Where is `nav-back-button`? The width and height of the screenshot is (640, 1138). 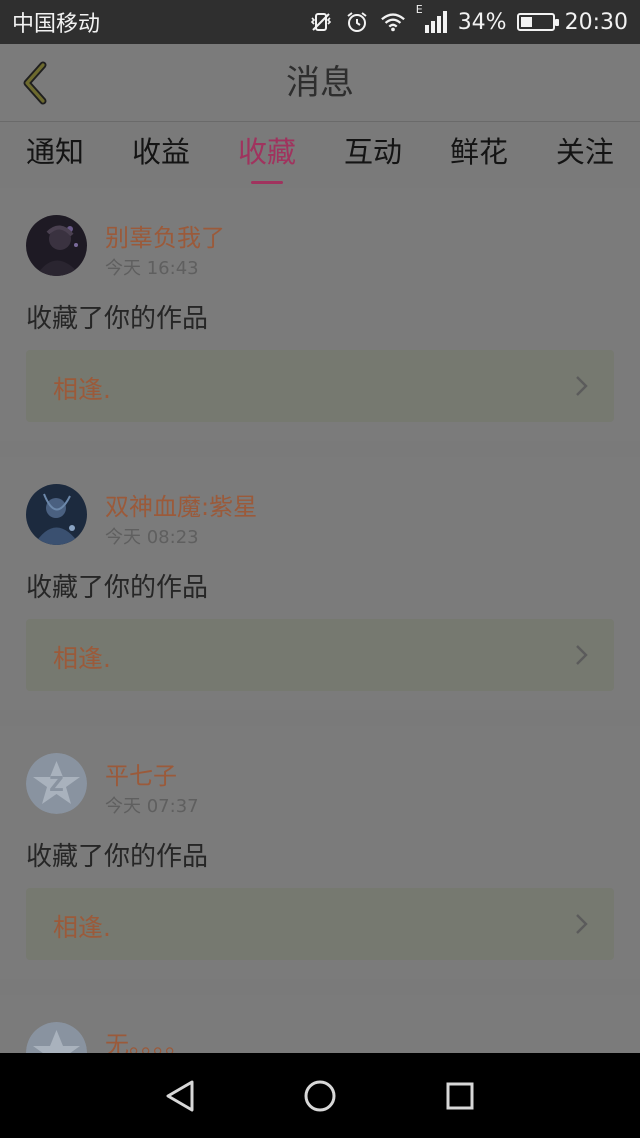 nav-back-button is located at coordinates (180, 1096).